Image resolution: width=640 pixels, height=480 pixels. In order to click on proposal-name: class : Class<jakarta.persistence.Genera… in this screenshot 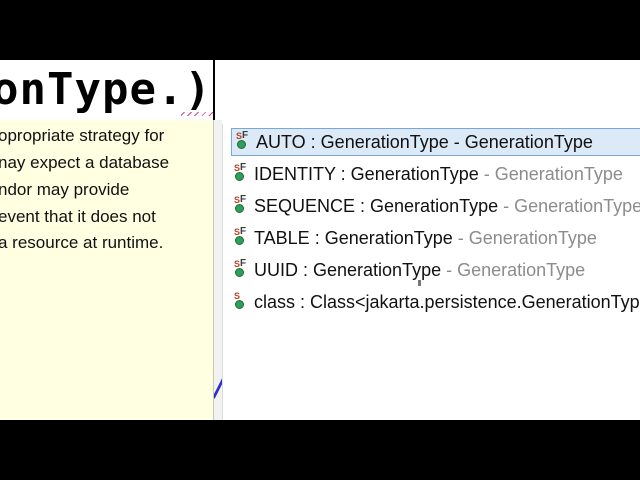, I will do `click(447, 301)`.